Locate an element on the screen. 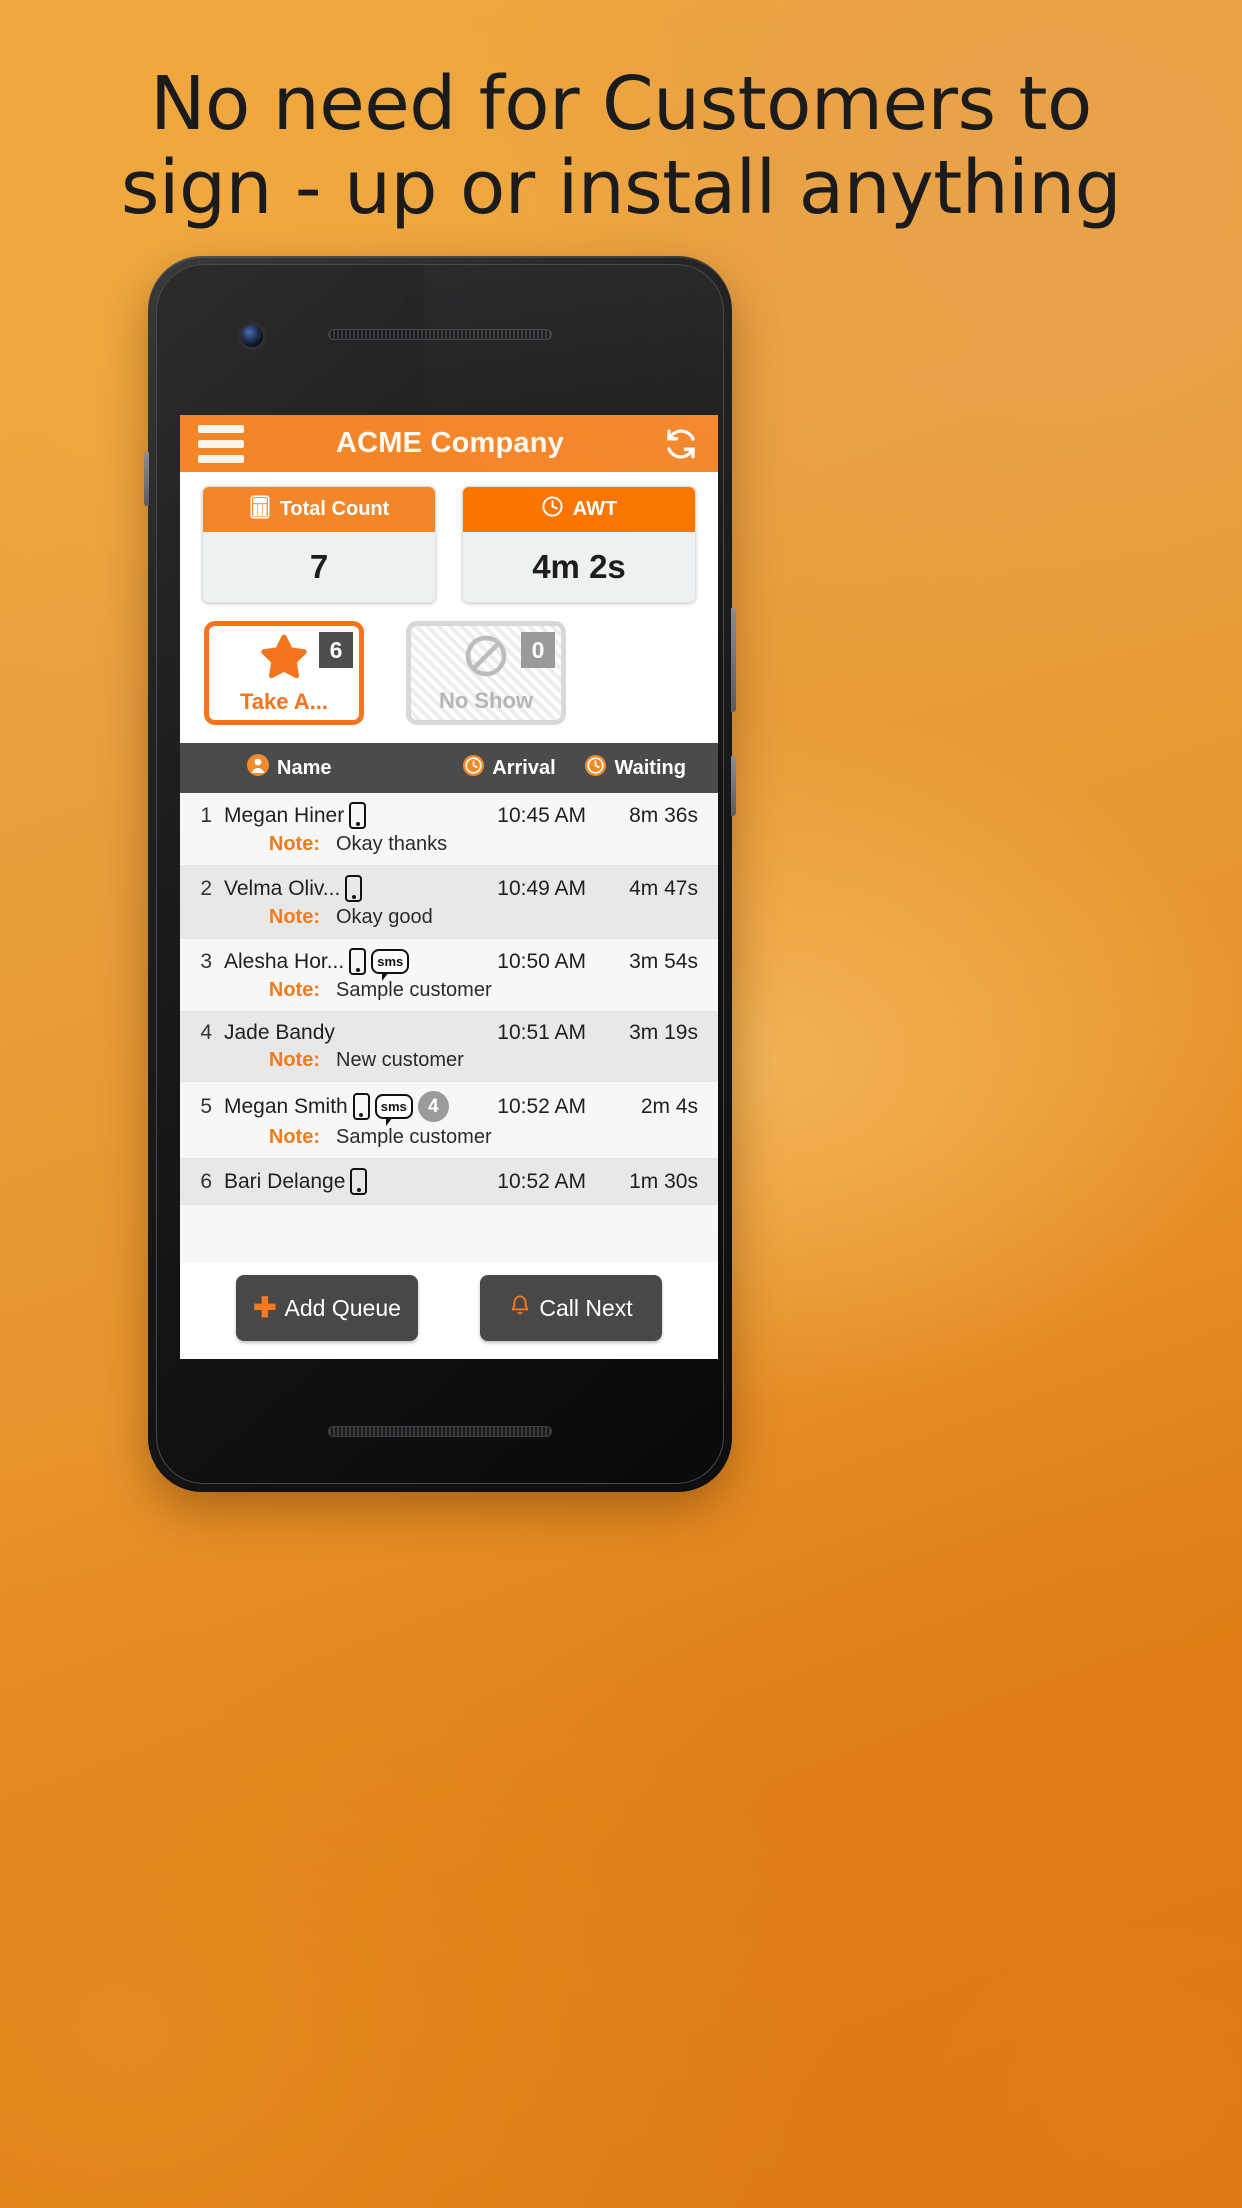  stat-card-awt: AWT 4m 2s is located at coordinates (579, 544).